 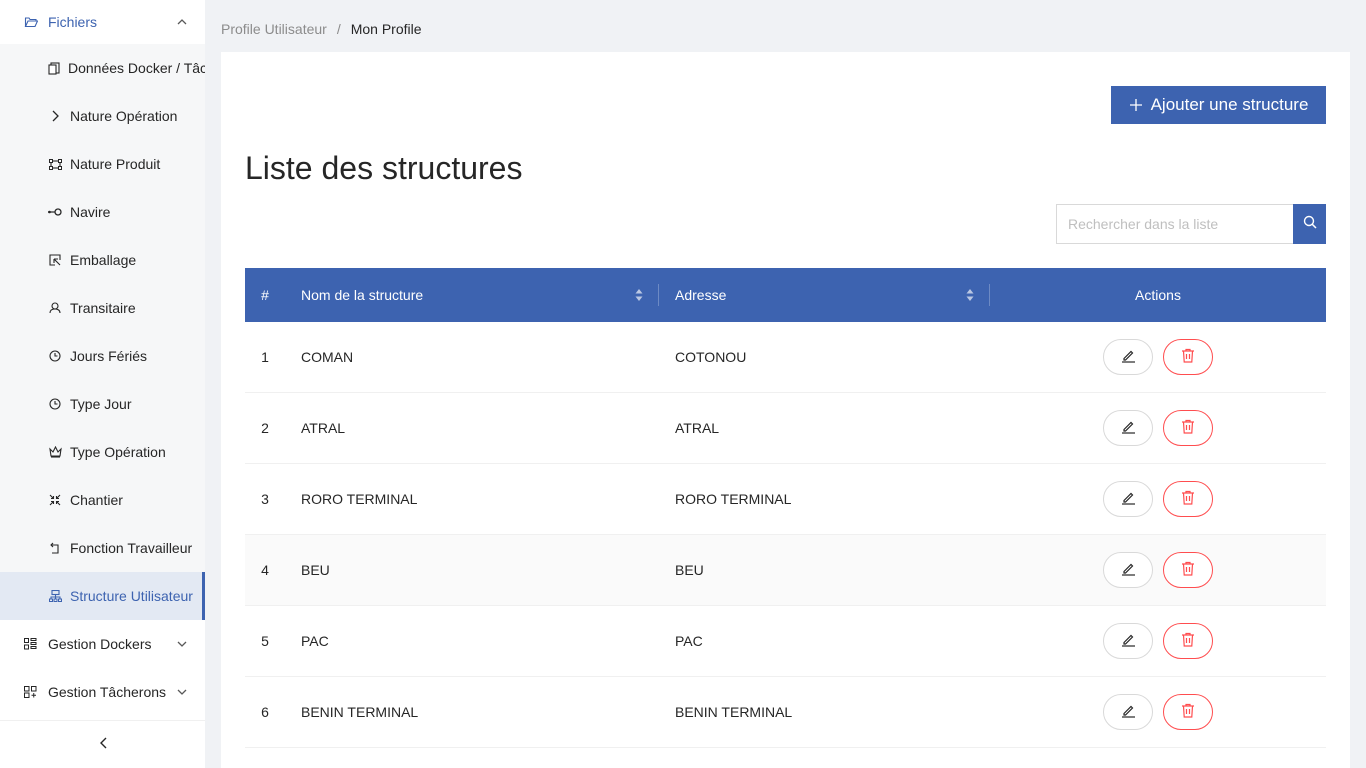 What do you see at coordinates (323, 428) in the screenshot?
I see `cell-name: ATRAL` at bounding box center [323, 428].